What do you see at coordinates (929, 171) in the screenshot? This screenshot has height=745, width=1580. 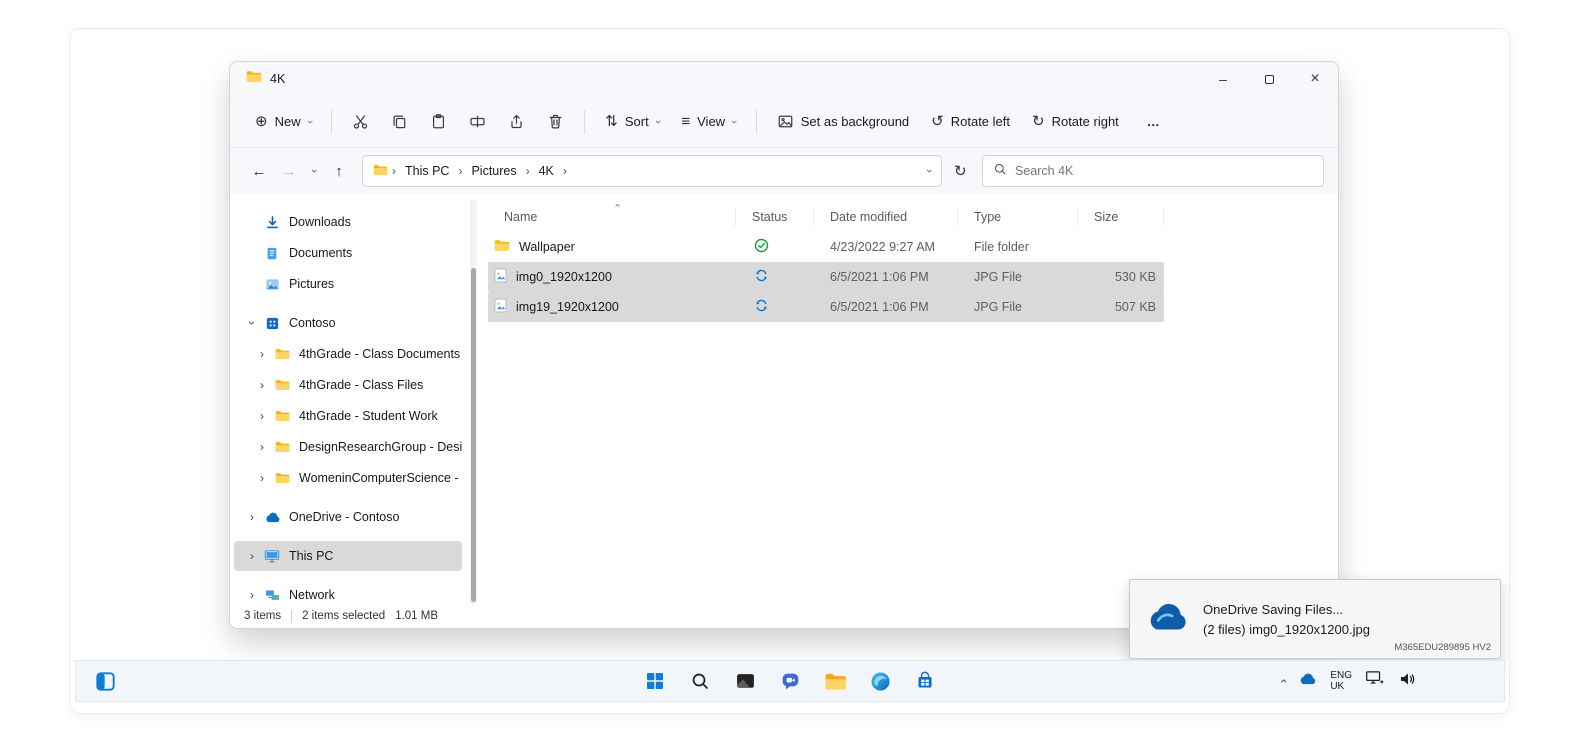 I see `address-dropdown-chevron-icon: ›` at bounding box center [929, 171].